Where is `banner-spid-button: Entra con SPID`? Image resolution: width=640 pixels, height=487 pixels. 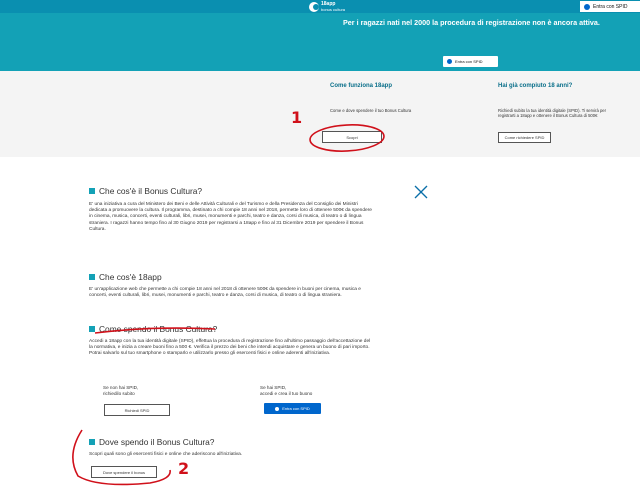 banner-spid-button: Entra con SPID is located at coordinates (470, 61).